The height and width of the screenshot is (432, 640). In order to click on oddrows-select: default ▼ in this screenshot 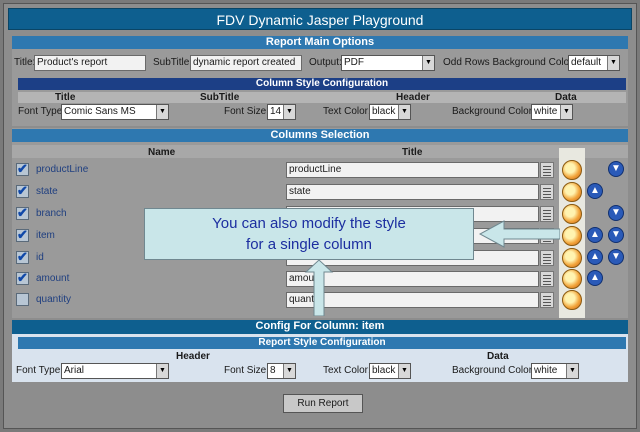, I will do `click(594, 63)`.